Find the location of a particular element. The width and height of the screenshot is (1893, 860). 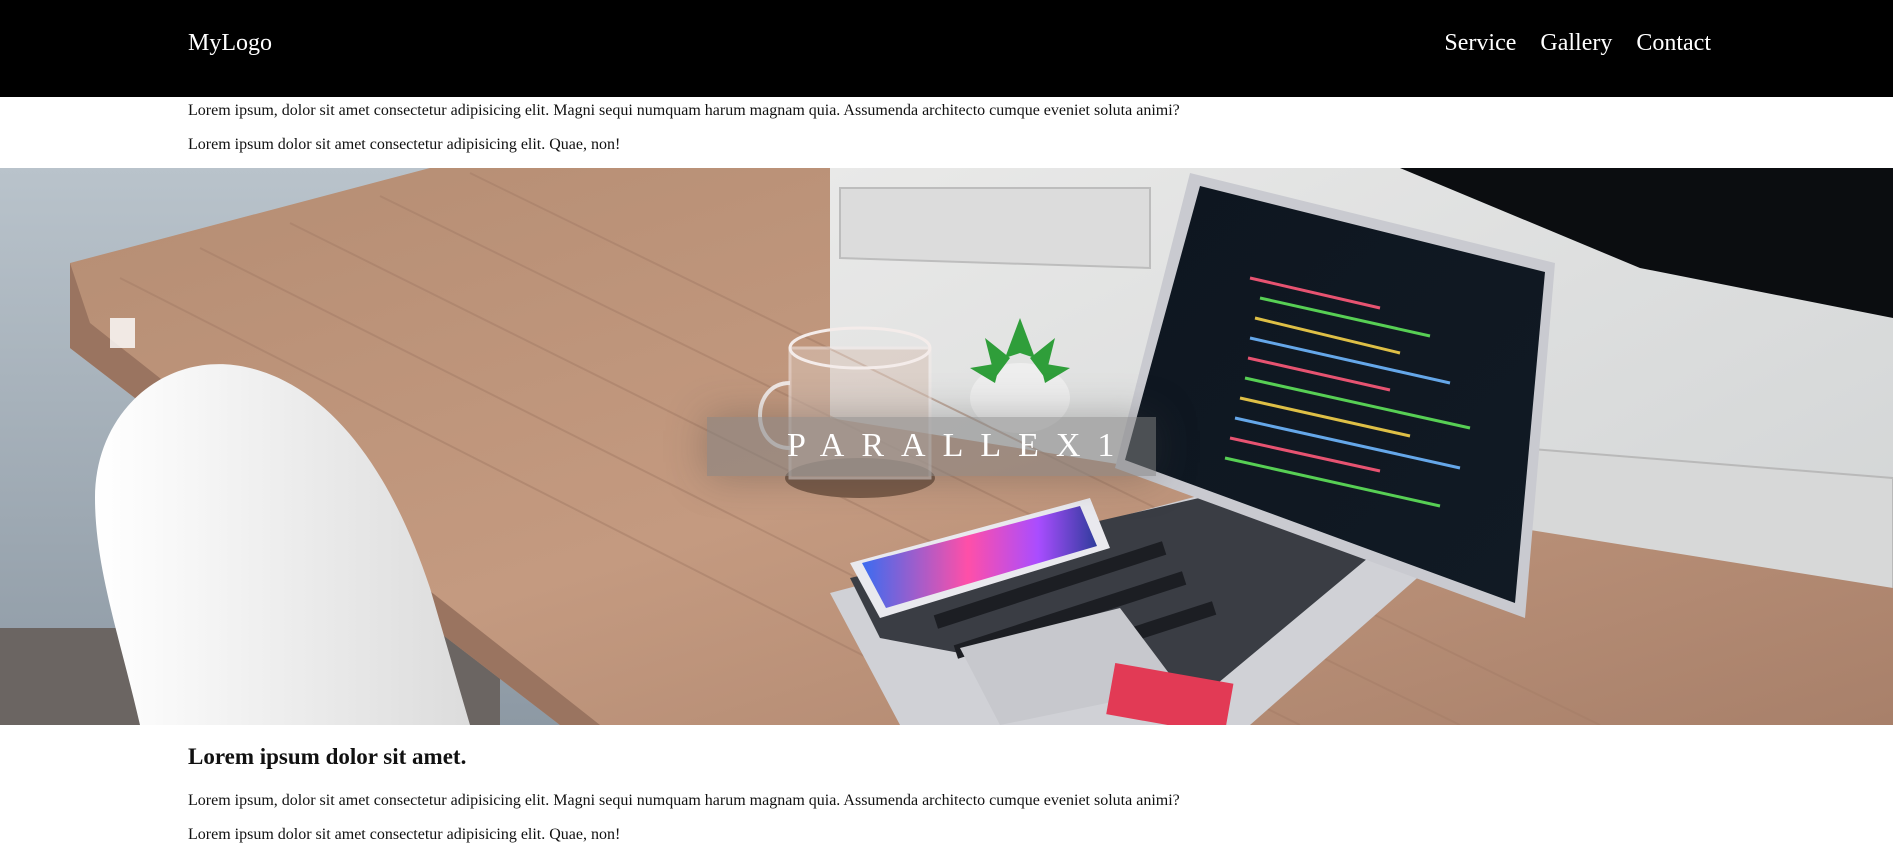

nav-link-service: Service is located at coordinates (1480, 43).